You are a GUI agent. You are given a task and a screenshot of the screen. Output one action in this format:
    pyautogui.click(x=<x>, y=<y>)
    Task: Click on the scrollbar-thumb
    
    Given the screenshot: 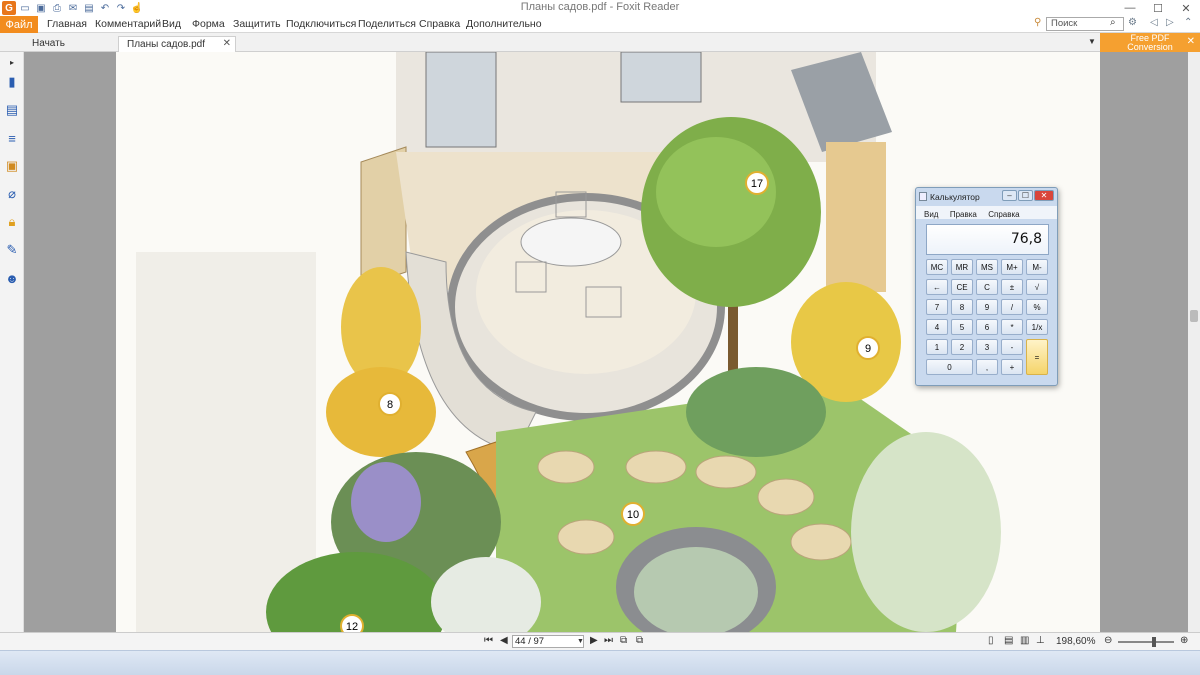 What is the action you would take?
    pyautogui.click(x=1194, y=316)
    